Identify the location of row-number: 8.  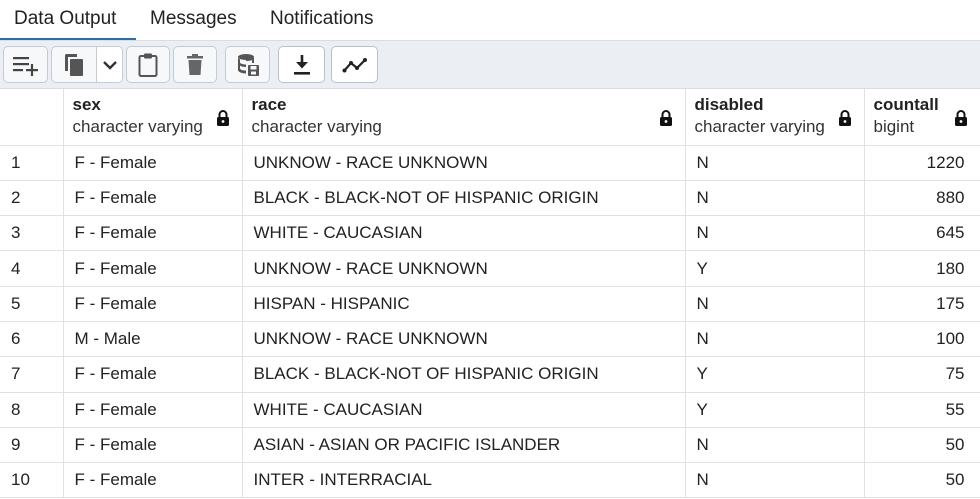
(32, 410).